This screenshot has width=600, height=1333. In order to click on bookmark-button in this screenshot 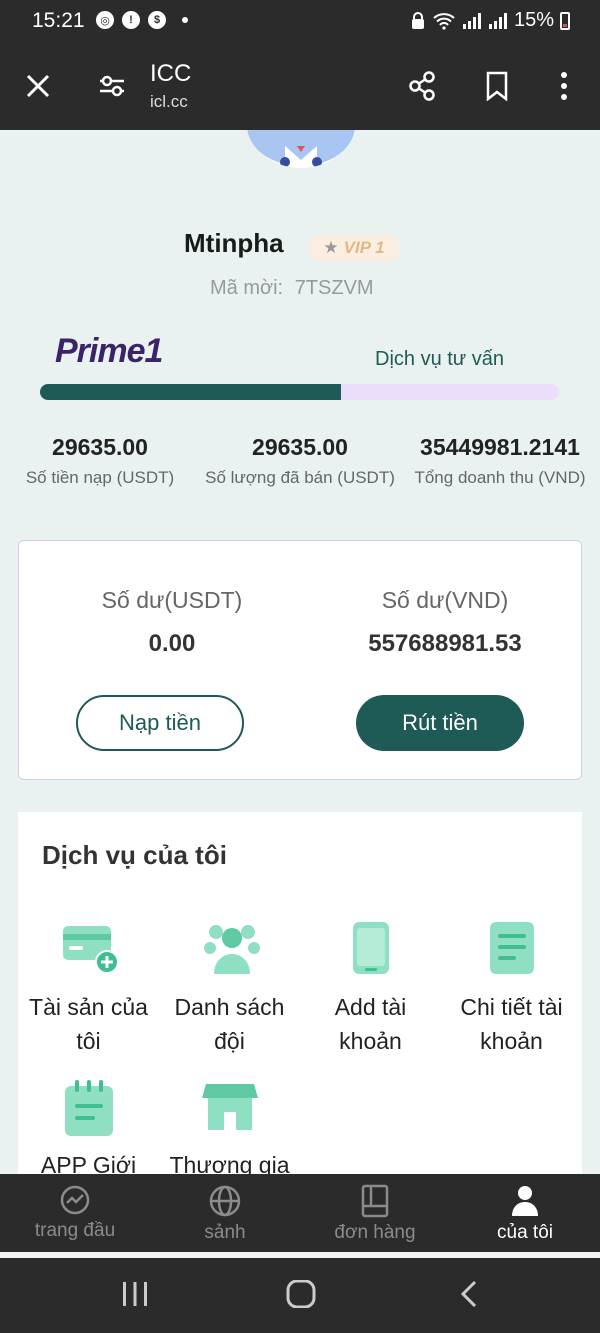, I will do `click(497, 86)`.